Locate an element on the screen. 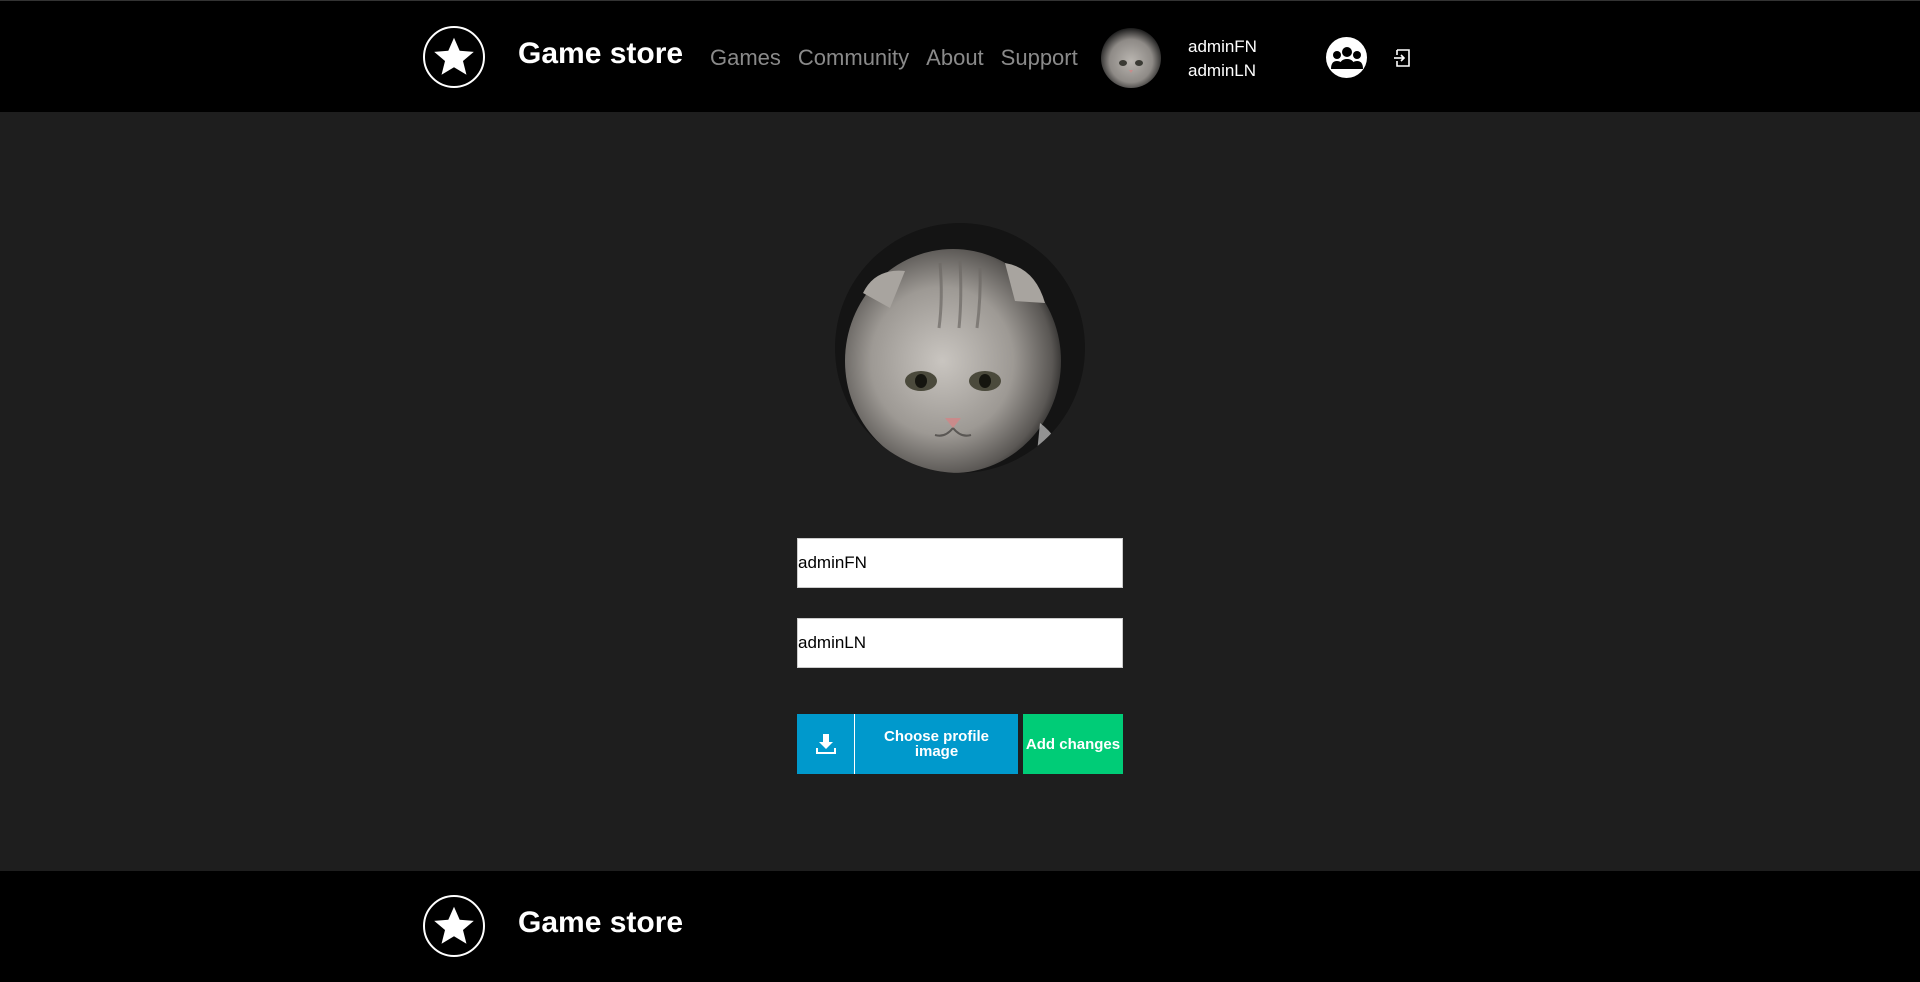  footer-star-logo-icon is located at coordinates (454, 926).